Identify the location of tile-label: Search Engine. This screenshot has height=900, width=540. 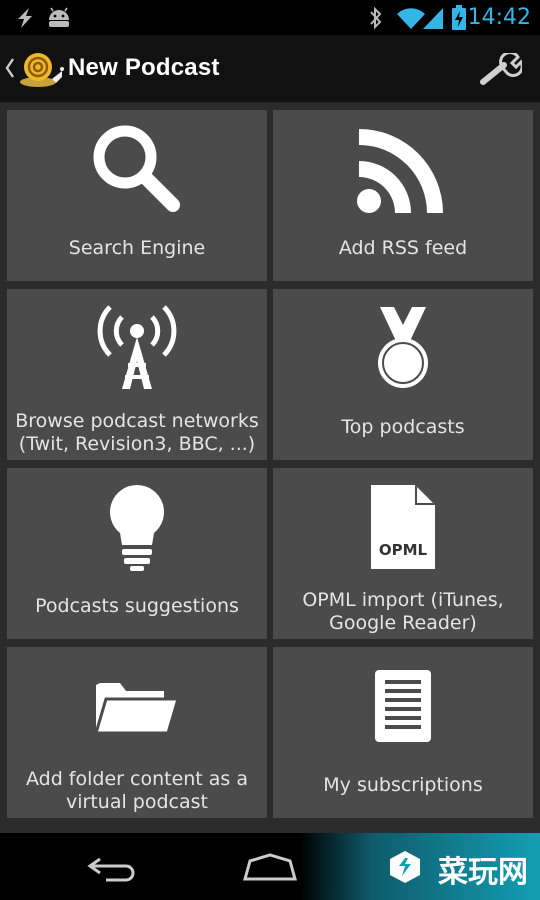
(137, 248).